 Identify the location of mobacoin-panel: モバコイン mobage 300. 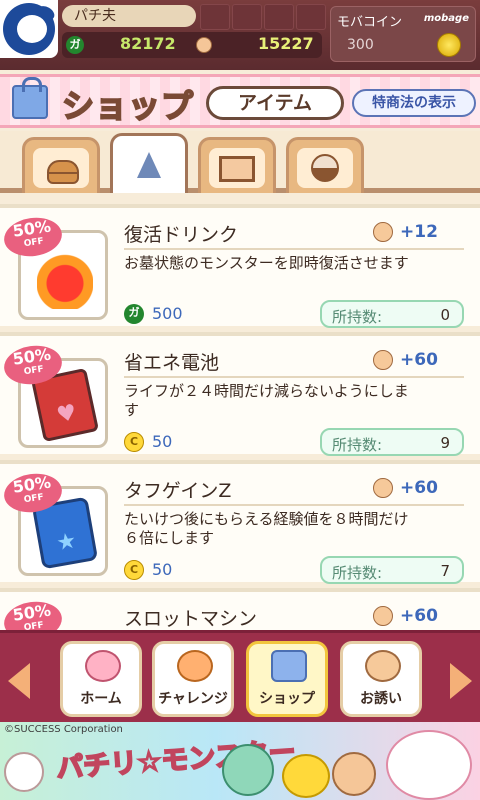
(403, 34).